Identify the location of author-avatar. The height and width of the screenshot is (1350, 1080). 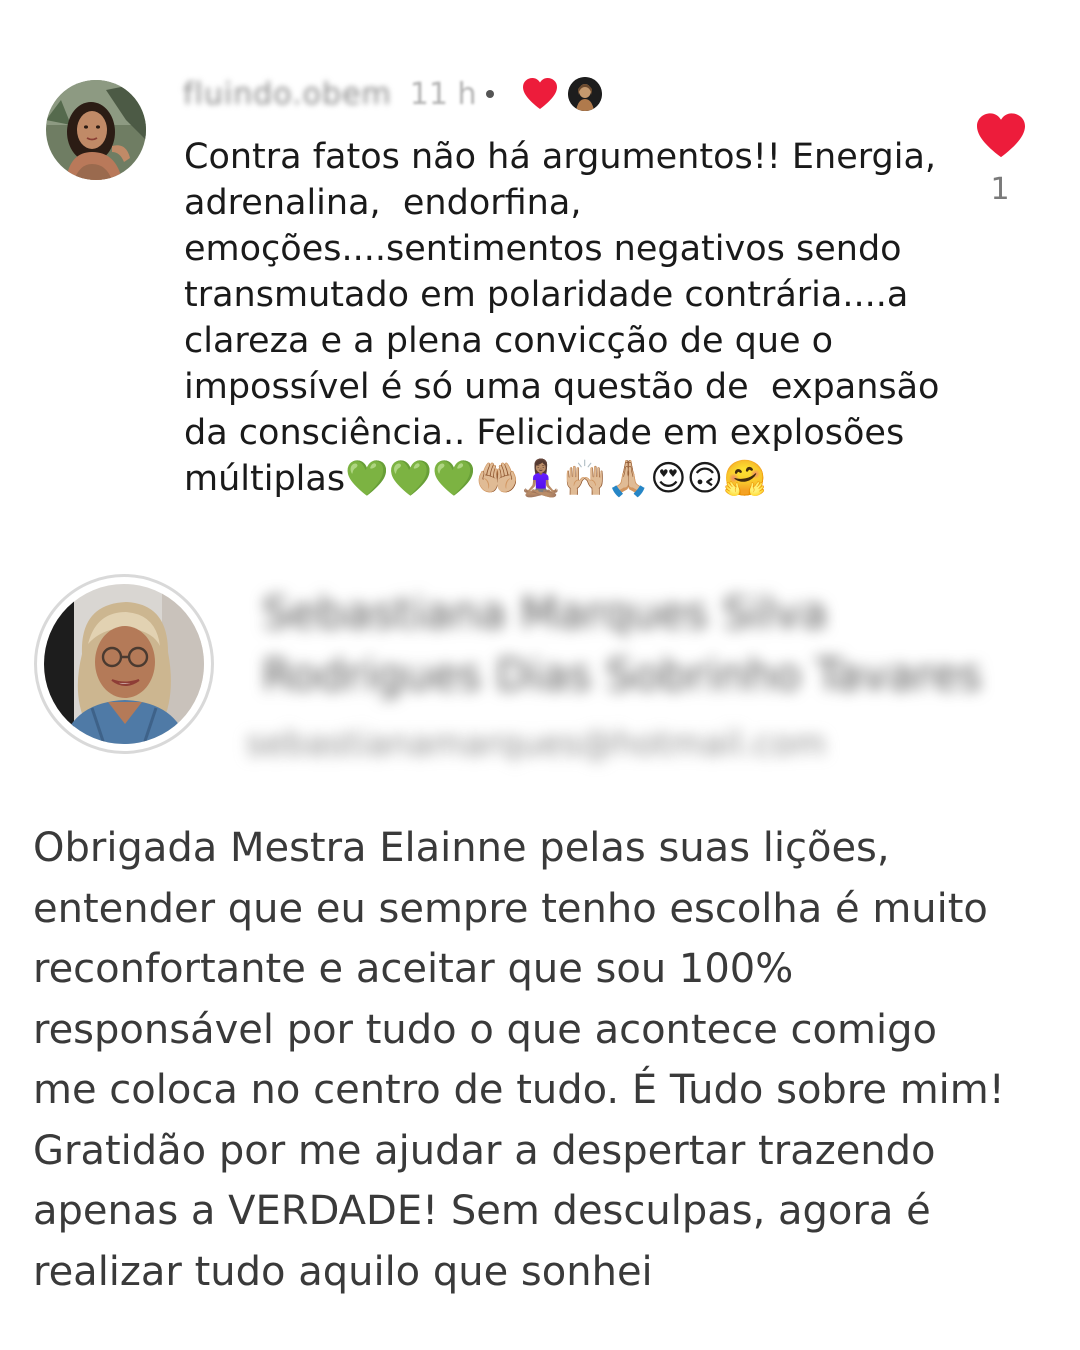
(124, 664).